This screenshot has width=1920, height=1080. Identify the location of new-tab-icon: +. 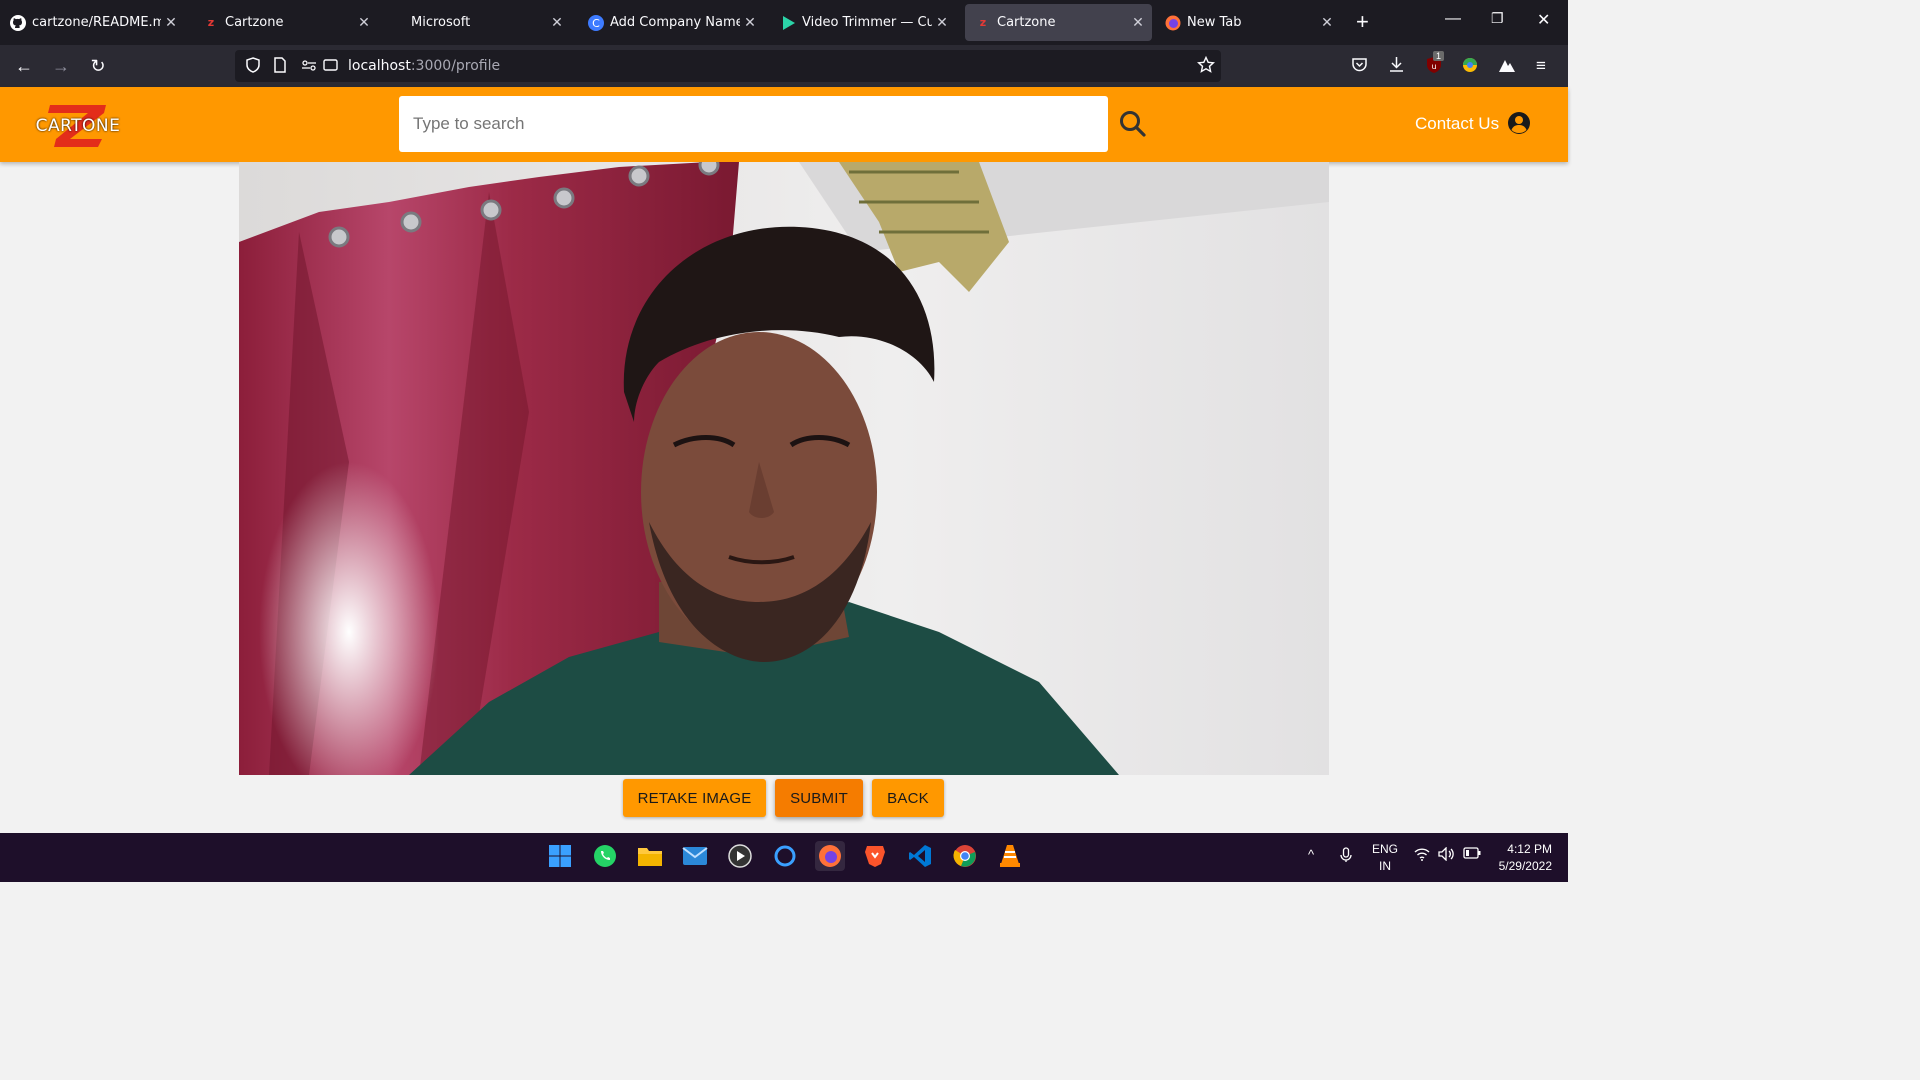
(1362, 22).